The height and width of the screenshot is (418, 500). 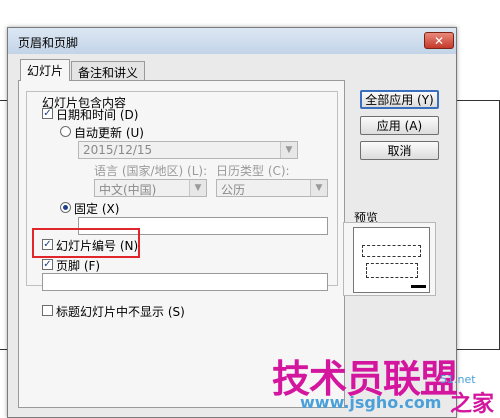 I want to click on hide-on-title-slide-checkbox, so click(x=47, y=310).